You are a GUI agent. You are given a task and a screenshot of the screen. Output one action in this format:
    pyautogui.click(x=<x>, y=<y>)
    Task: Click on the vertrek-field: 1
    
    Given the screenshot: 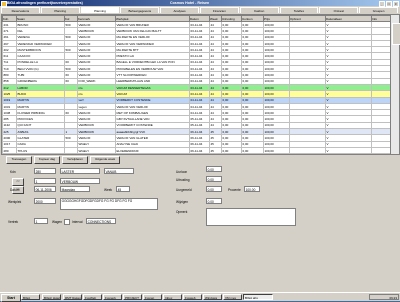 What is the action you would take?
    pyautogui.click(x=41, y=221)
    